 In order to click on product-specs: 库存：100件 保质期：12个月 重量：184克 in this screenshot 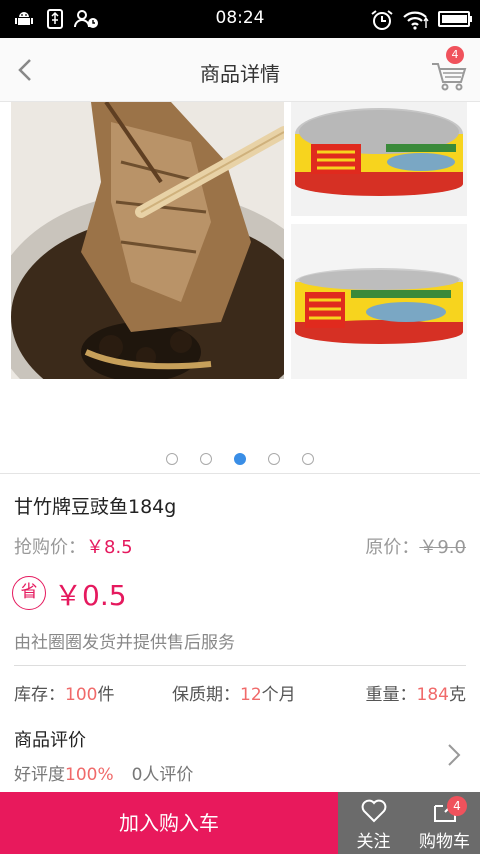, I will do `click(240, 693)`.